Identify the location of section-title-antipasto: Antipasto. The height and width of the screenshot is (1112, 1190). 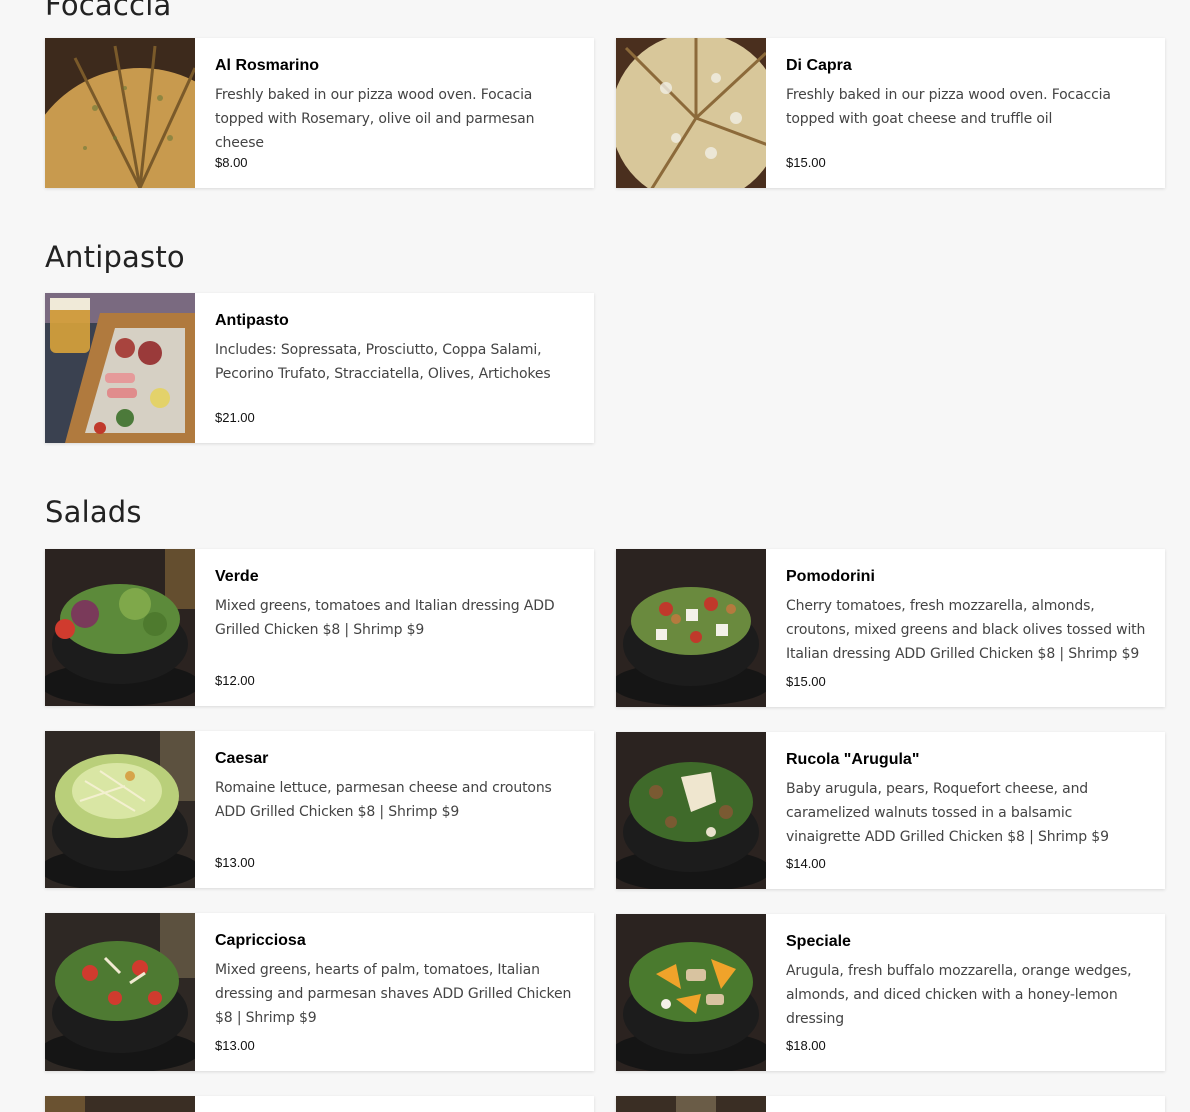
(115, 257).